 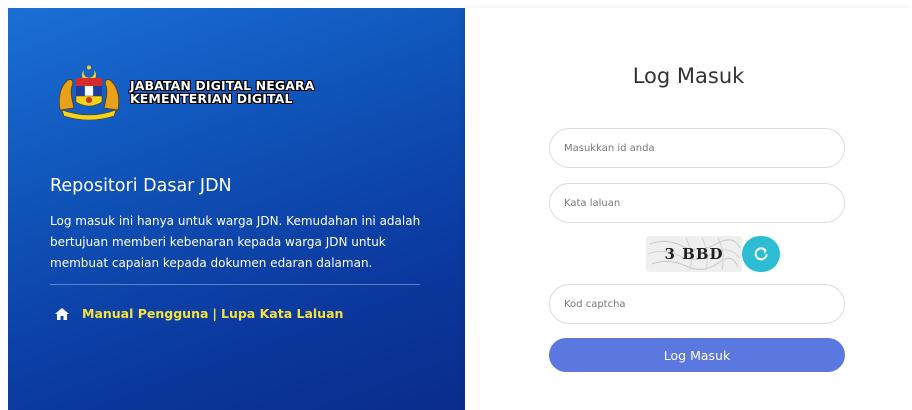 What do you see at coordinates (62, 313) in the screenshot?
I see `home-icon` at bounding box center [62, 313].